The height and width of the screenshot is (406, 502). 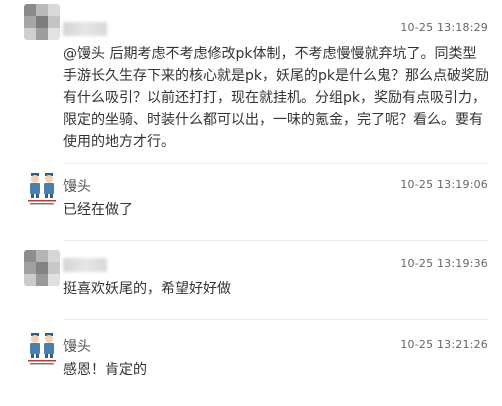 I want to click on comment-time: 10-25 13:18:29, so click(x=444, y=27).